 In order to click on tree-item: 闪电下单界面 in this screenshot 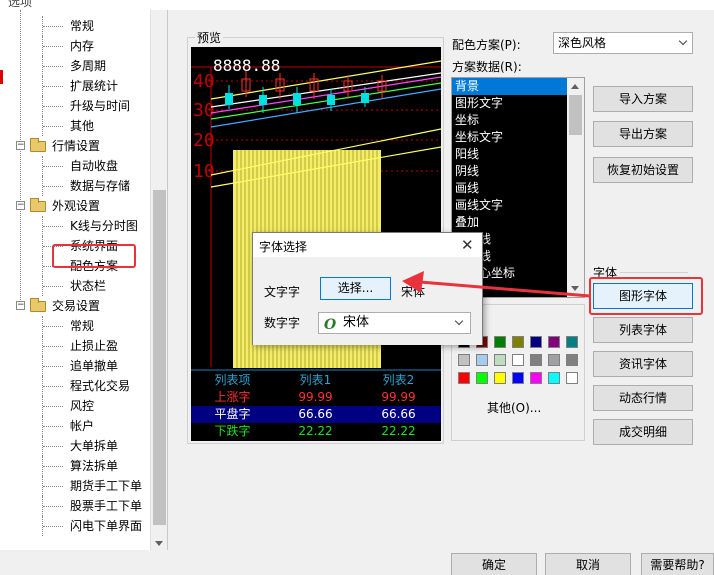, I will do `click(75, 526)`.